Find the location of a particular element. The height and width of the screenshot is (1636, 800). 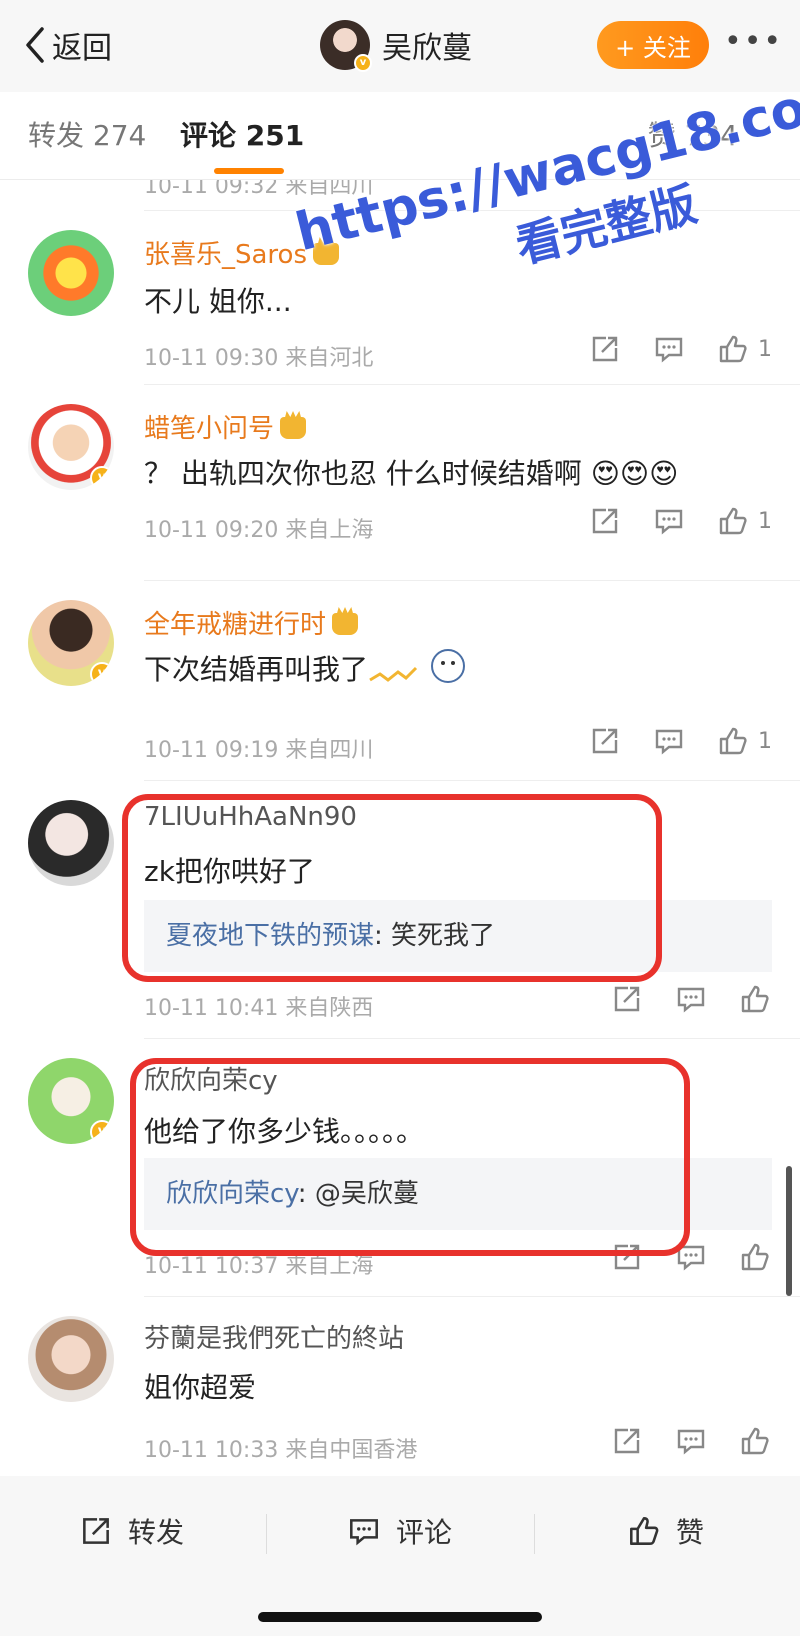

tab-likes: 赞 734 is located at coordinates (693, 134).